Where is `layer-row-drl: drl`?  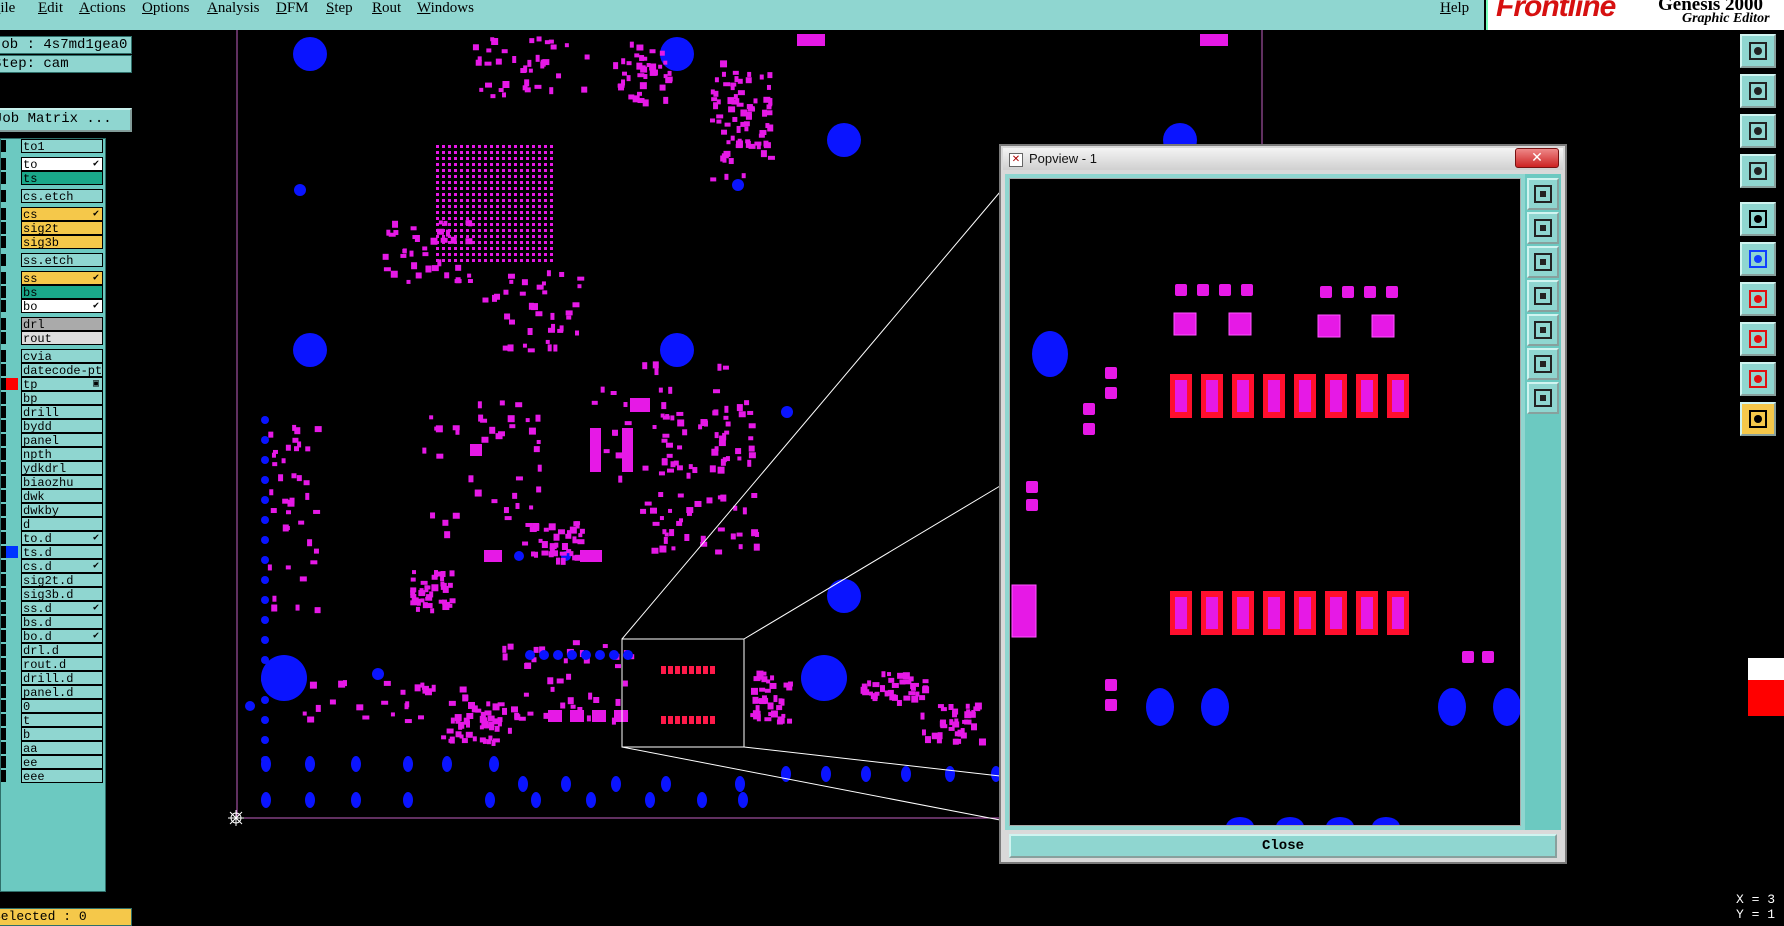
layer-row-drl: drl is located at coordinates (53, 324).